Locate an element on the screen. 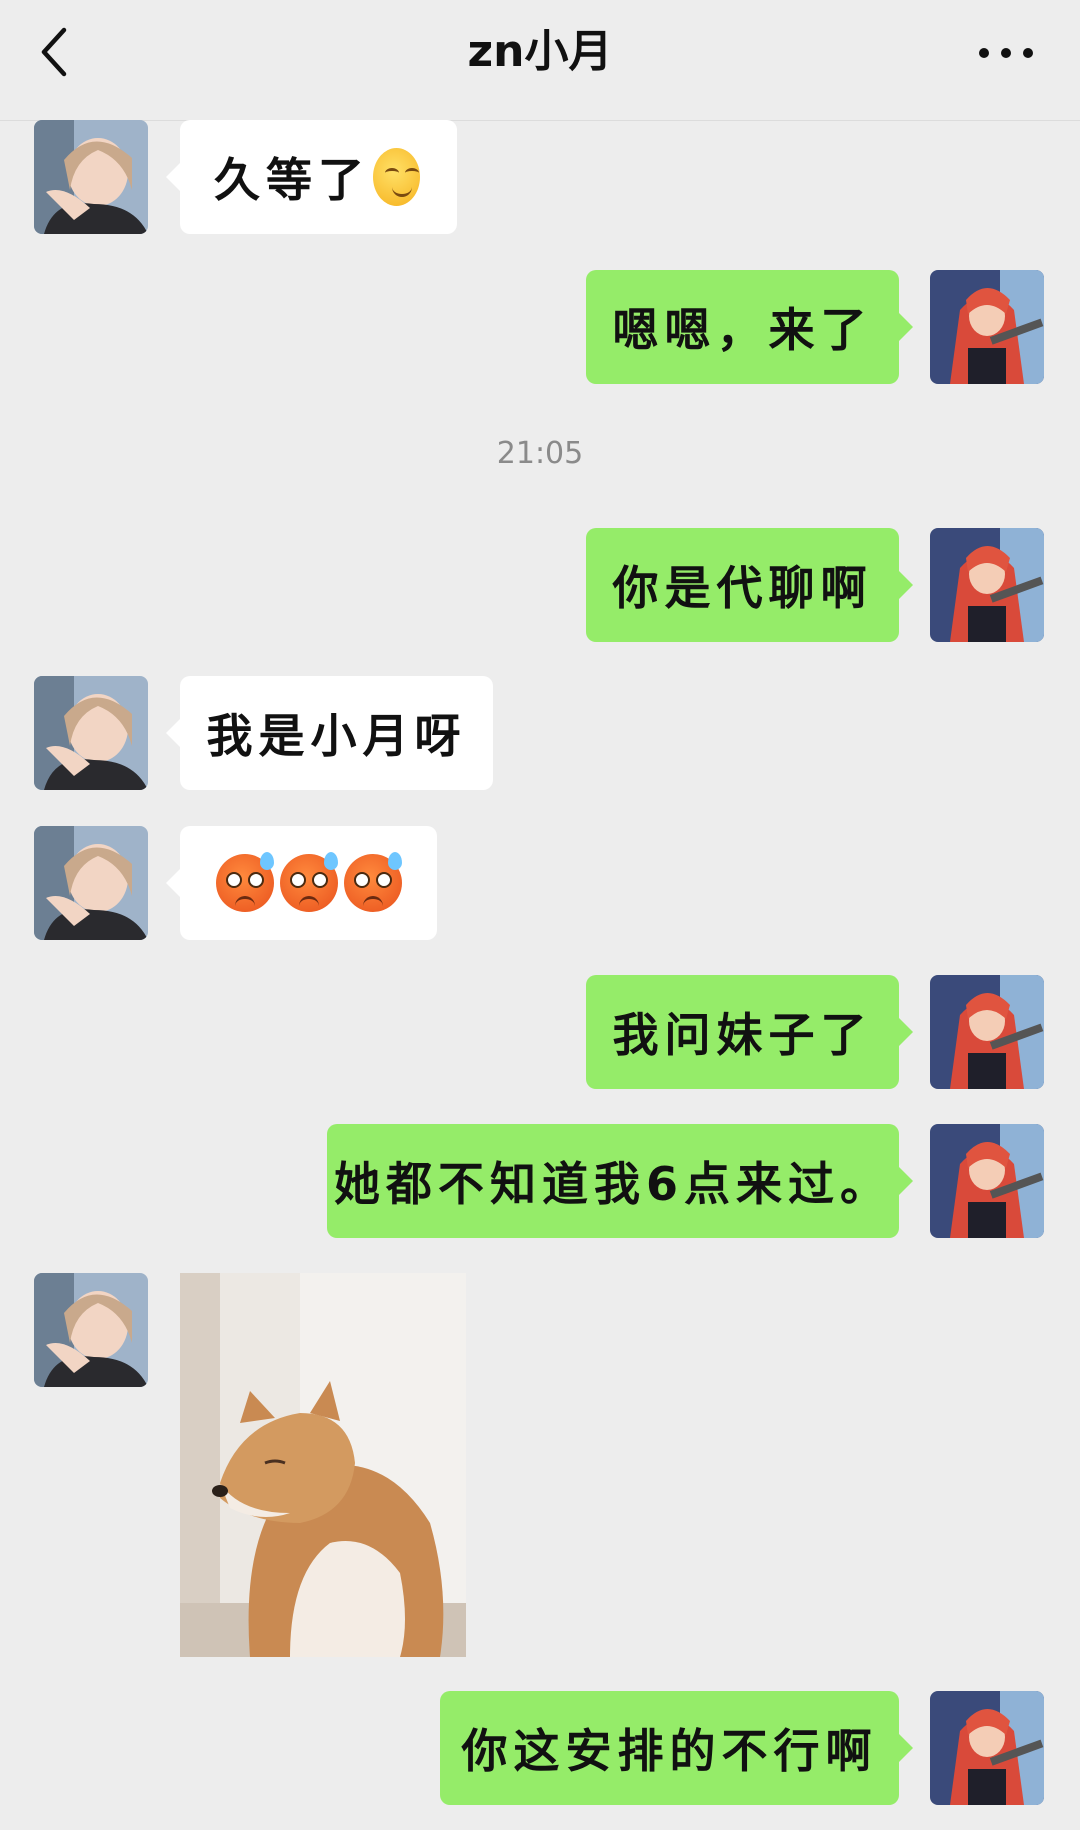 The image size is (1080, 1830). message-text: 我问妹子了 is located at coordinates (742, 1035).